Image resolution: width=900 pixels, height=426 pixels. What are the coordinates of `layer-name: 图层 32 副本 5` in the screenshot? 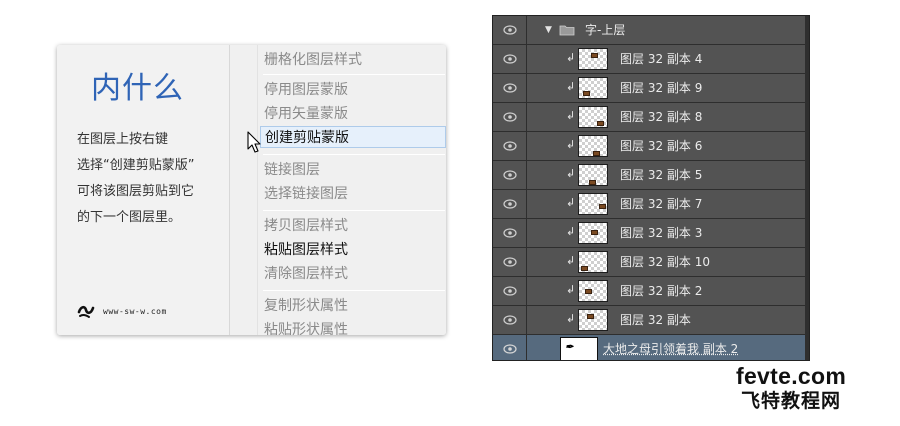 It's located at (661, 175).